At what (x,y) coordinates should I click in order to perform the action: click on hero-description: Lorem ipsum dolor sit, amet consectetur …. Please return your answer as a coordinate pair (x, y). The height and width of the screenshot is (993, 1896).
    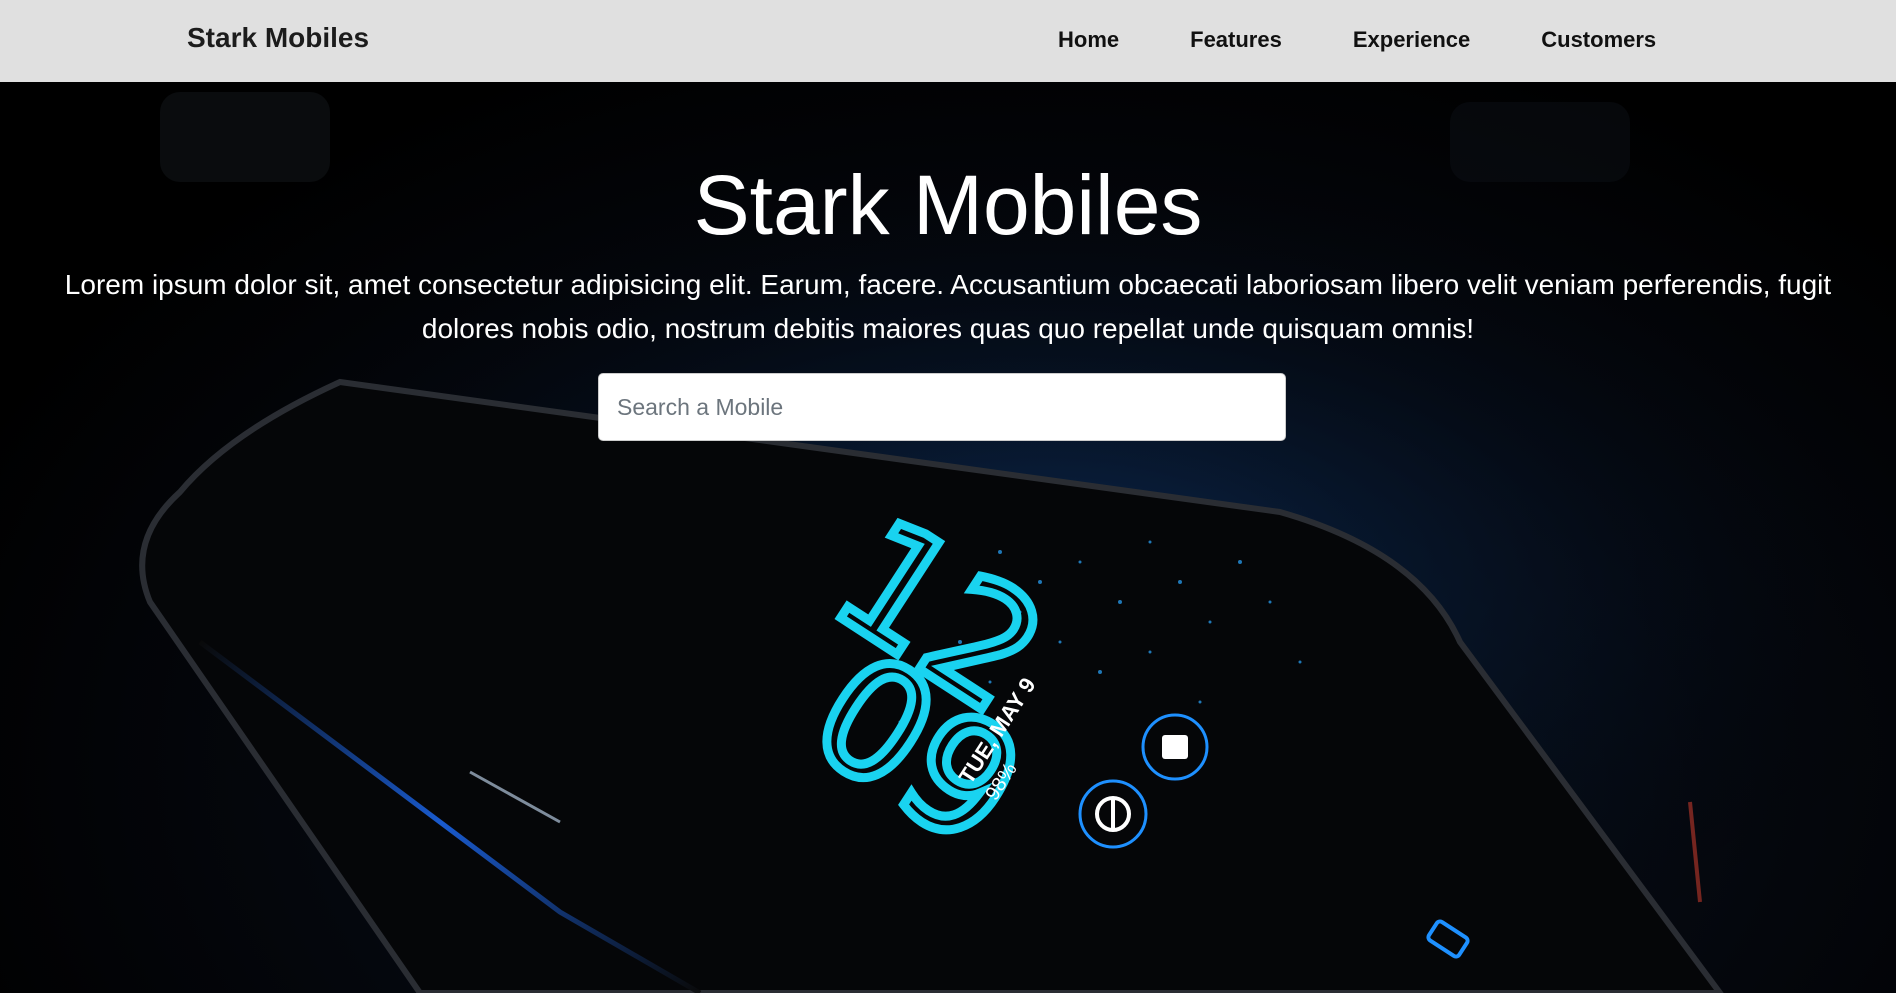
    Looking at the image, I should click on (948, 306).